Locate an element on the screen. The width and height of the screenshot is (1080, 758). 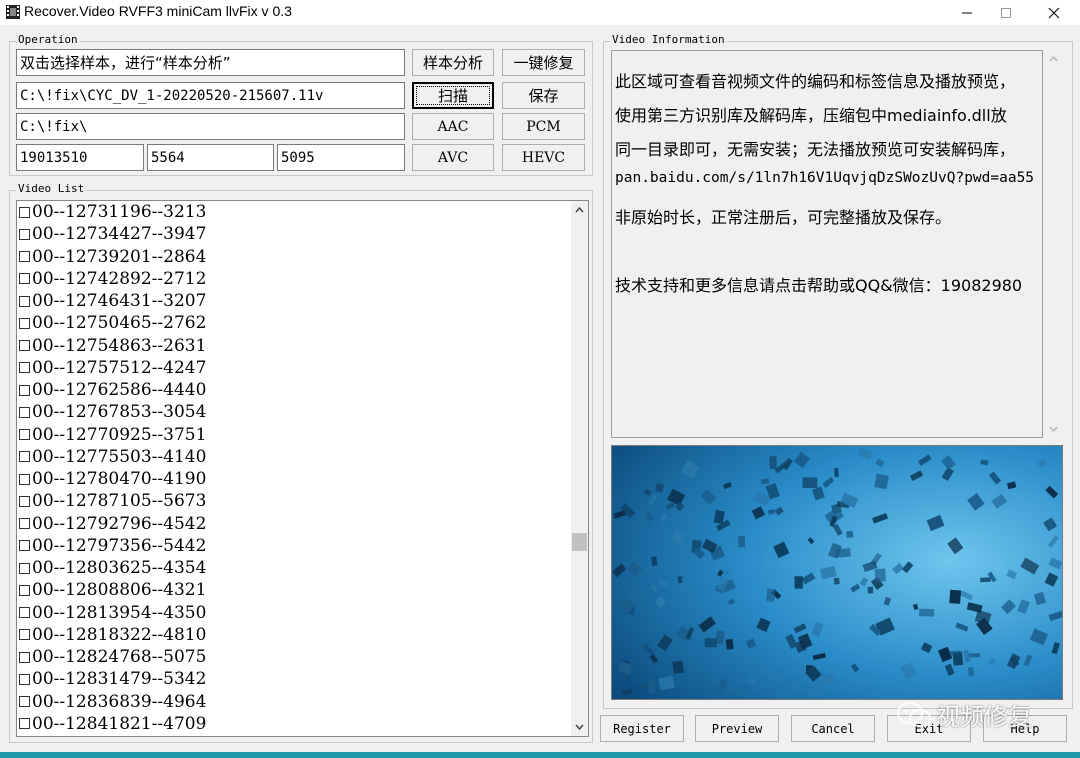
register-button: Register is located at coordinates (642, 728).